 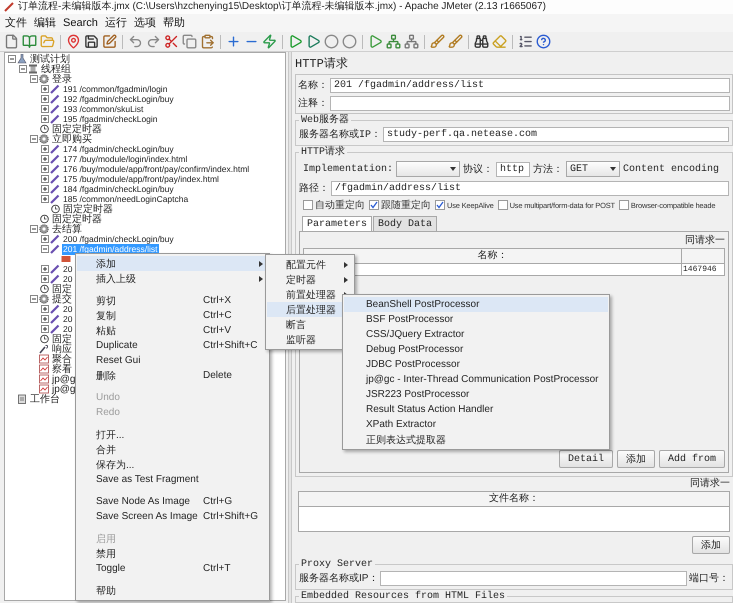 I want to click on menu-item: 插入上级, so click(x=172, y=278).